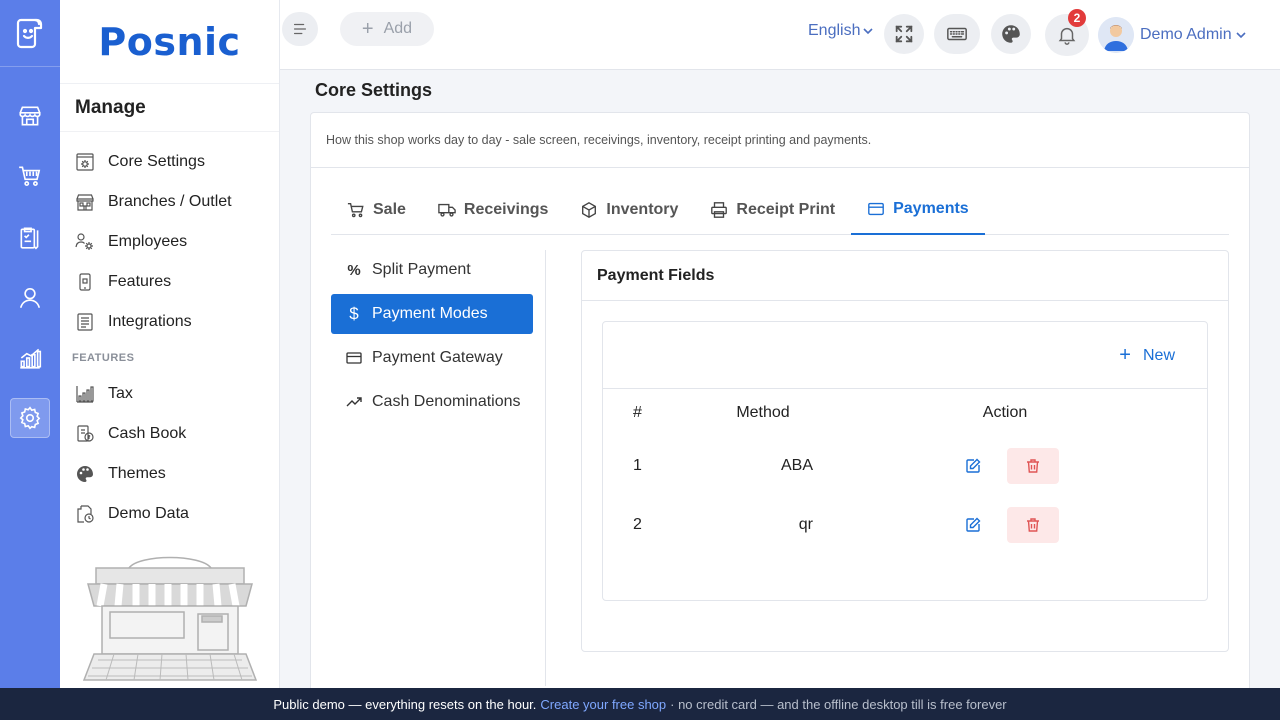 This screenshot has height=720, width=1280. What do you see at coordinates (603, 704) in the screenshot?
I see `create-shop-link: Create your free shop` at bounding box center [603, 704].